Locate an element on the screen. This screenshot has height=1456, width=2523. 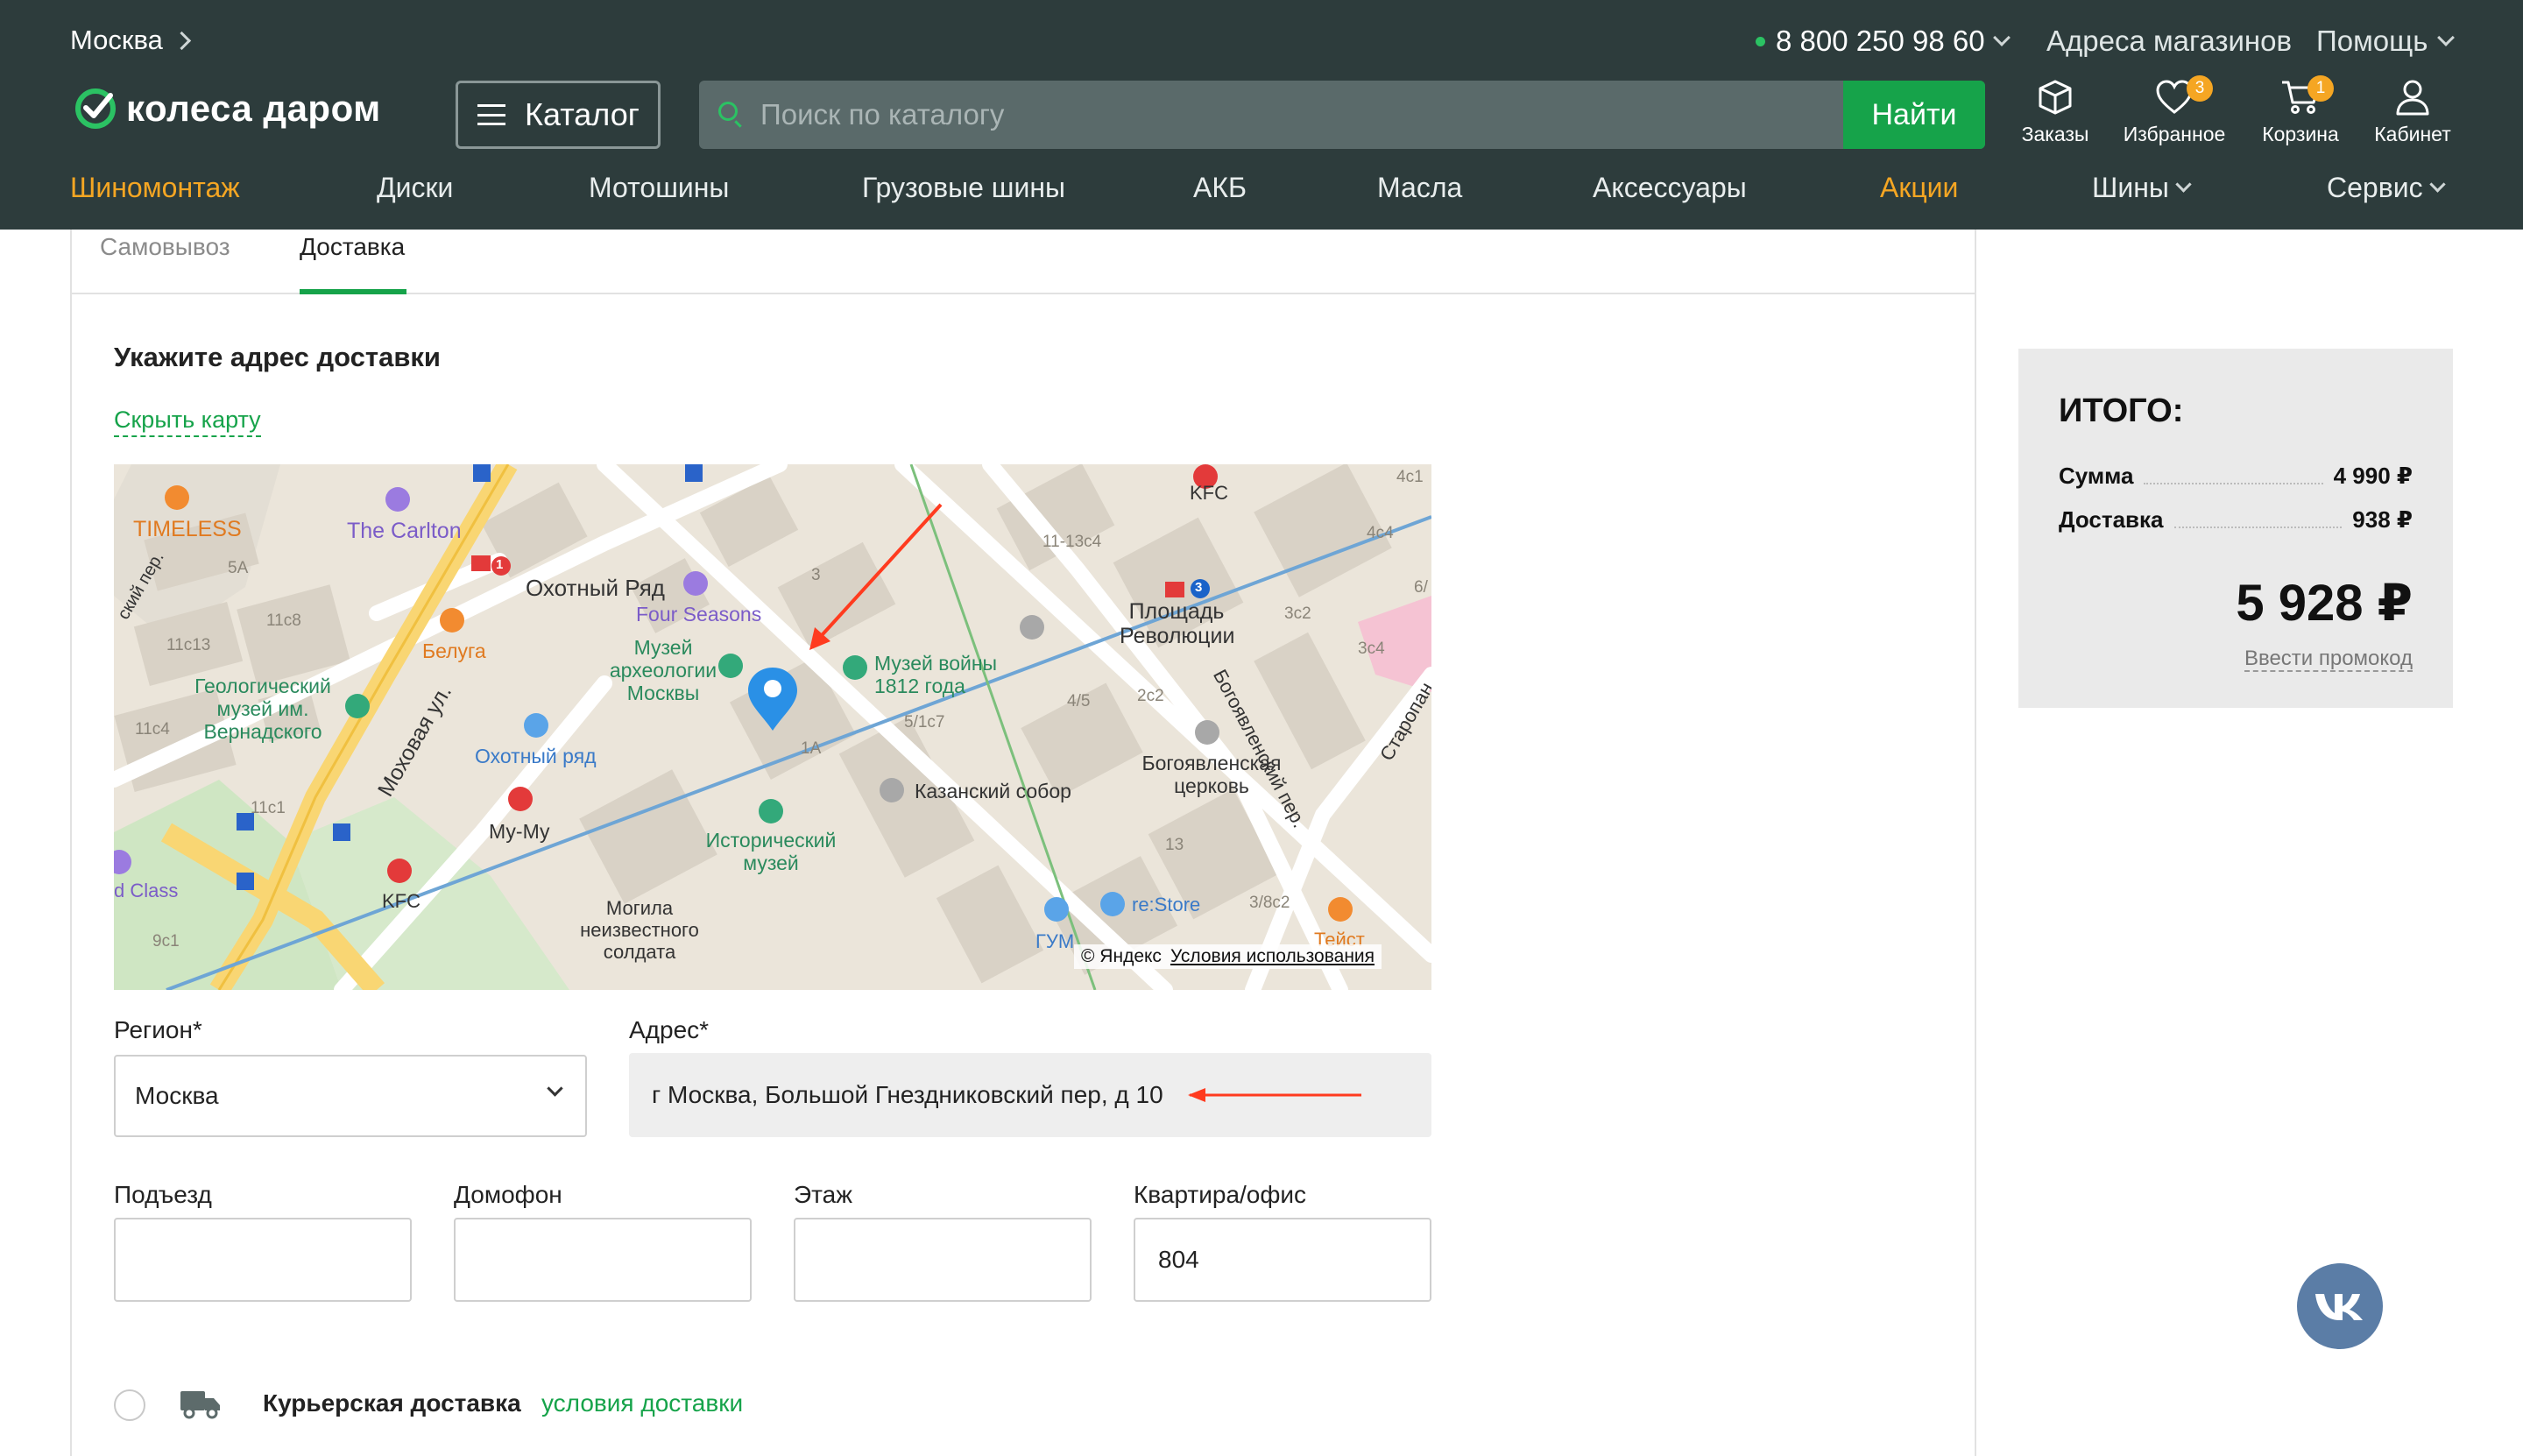
floor-input is located at coordinates (943, 1260).